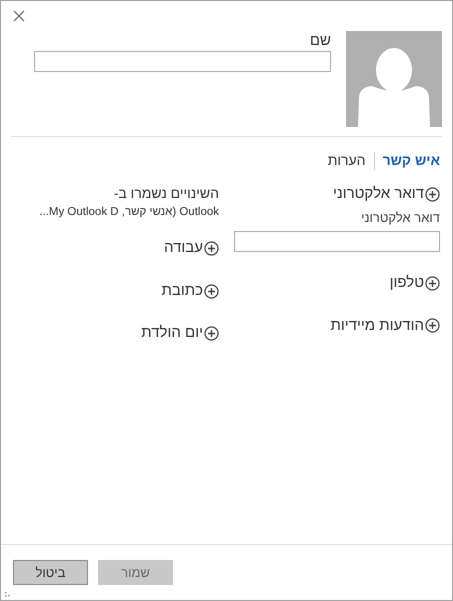 The height and width of the screenshot is (601, 453). I want to click on section-toggle: דואר אלקטרוני, so click(386, 194).